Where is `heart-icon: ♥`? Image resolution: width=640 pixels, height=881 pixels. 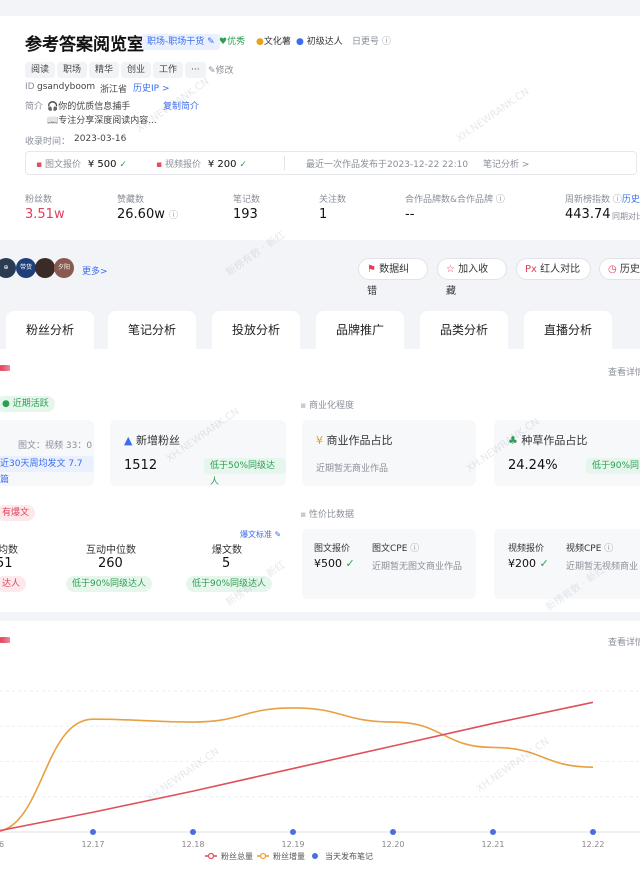 heart-icon: ♥ is located at coordinates (223, 42).